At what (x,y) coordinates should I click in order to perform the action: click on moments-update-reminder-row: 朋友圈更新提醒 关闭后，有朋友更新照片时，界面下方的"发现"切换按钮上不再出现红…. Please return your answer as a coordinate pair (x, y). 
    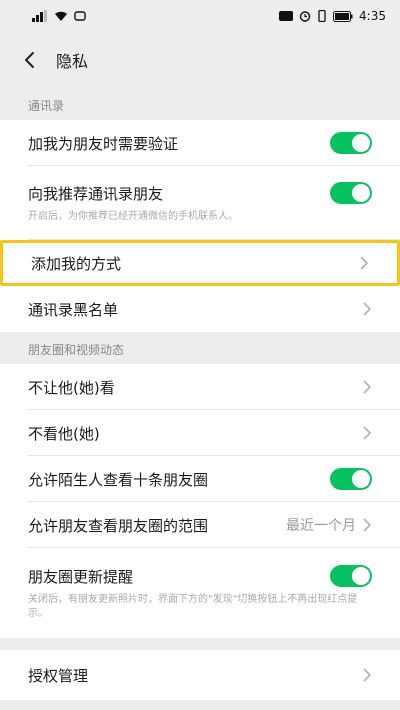
    Looking at the image, I should click on (200, 593).